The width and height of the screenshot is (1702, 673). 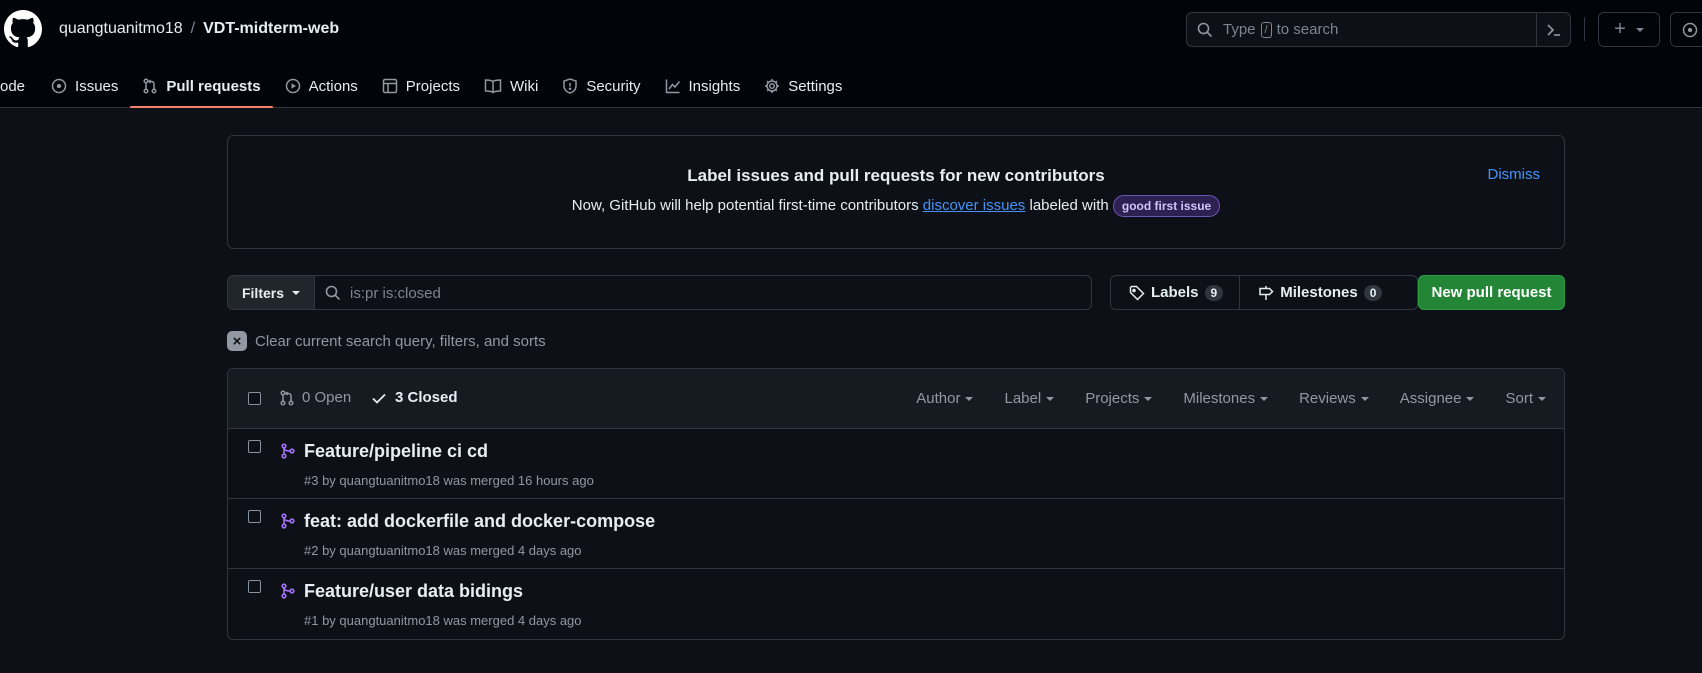 What do you see at coordinates (432, 86) in the screenshot?
I see `nav-label: Projects` at bounding box center [432, 86].